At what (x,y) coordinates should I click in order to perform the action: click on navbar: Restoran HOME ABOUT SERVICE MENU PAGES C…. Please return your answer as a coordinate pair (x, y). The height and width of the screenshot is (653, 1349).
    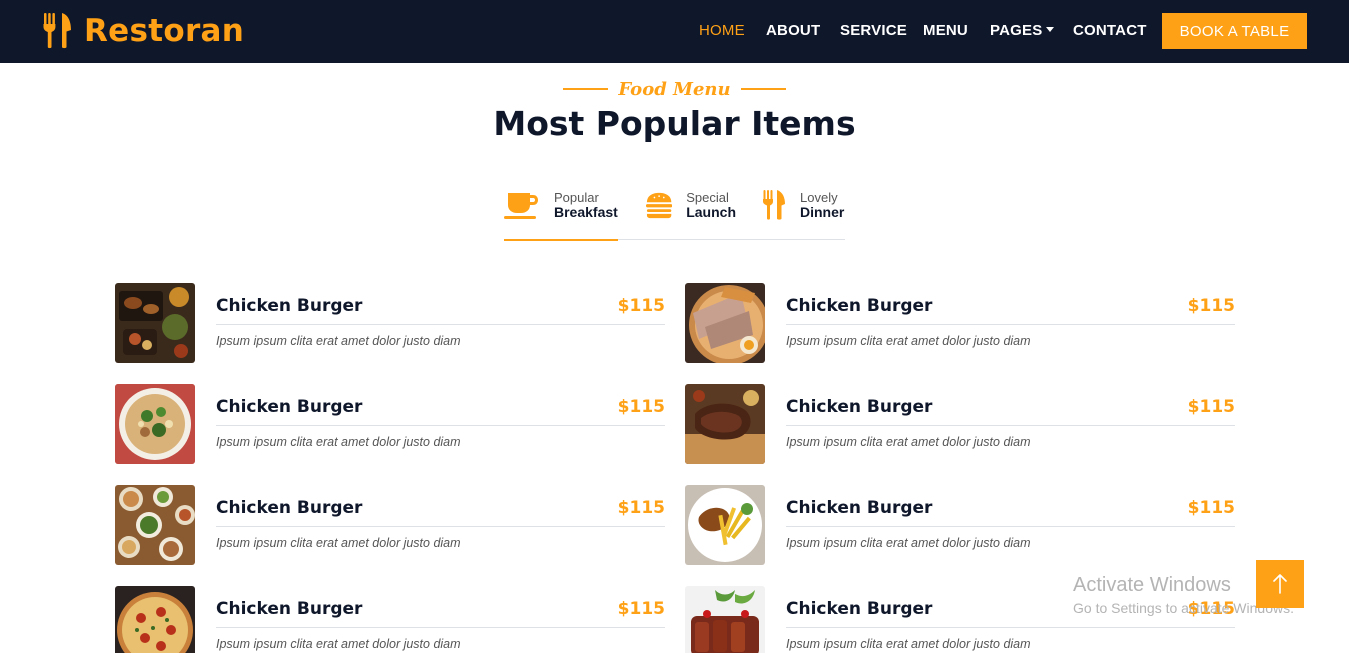
    Looking at the image, I should click on (674, 31).